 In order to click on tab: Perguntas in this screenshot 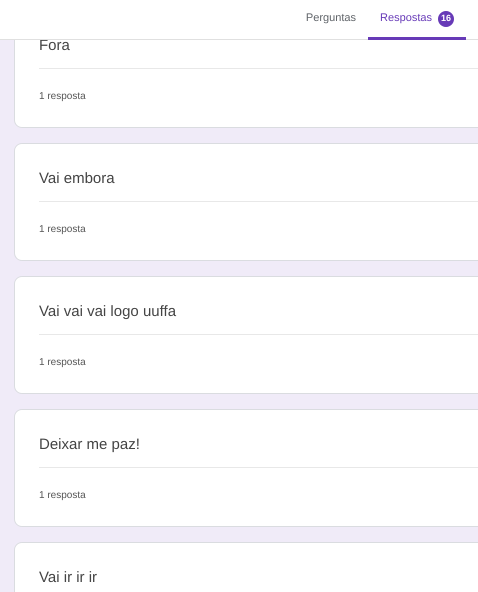, I will do `click(331, 20)`.